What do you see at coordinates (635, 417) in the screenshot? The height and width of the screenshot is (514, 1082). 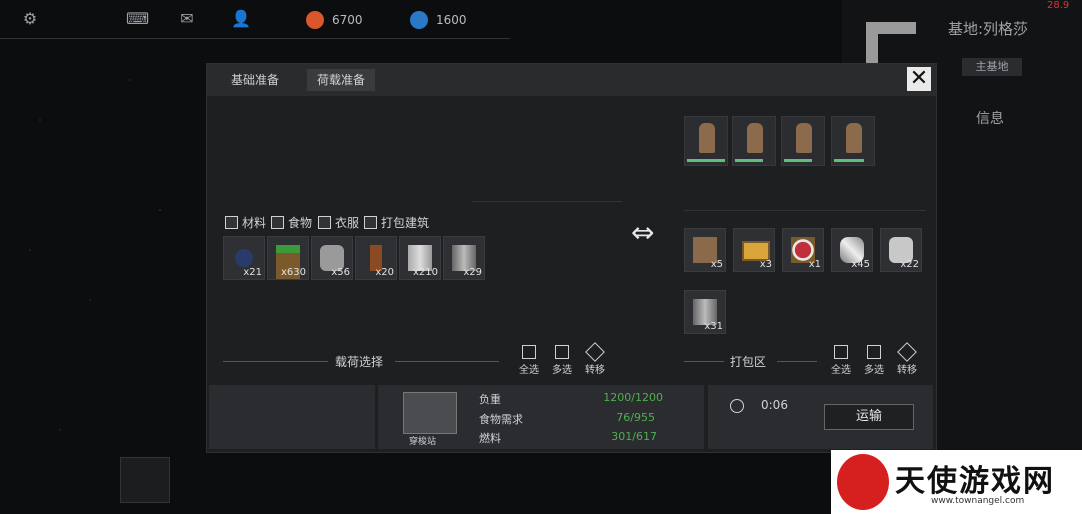 I see `food-demand-value: 76/955` at bounding box center [635, 417].